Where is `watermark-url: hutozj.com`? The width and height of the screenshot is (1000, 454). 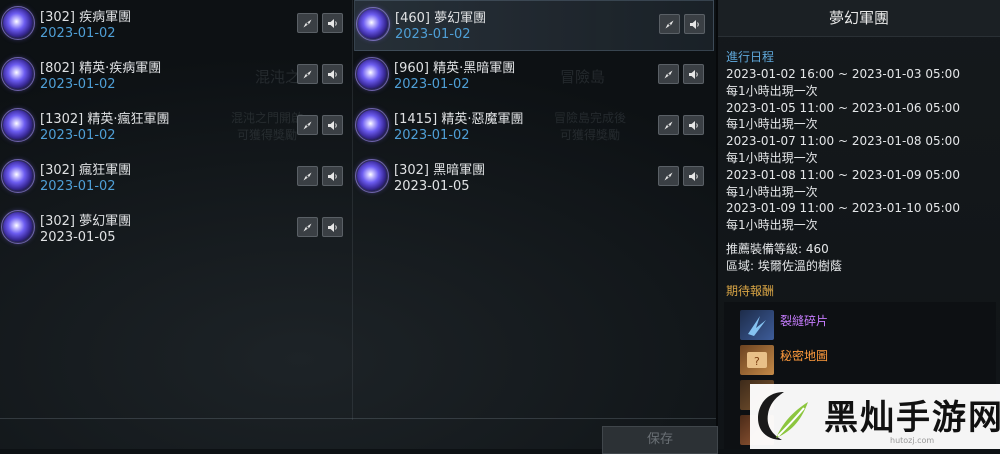 watermark-url: hutozj.com is located at coordinates (912, 440).